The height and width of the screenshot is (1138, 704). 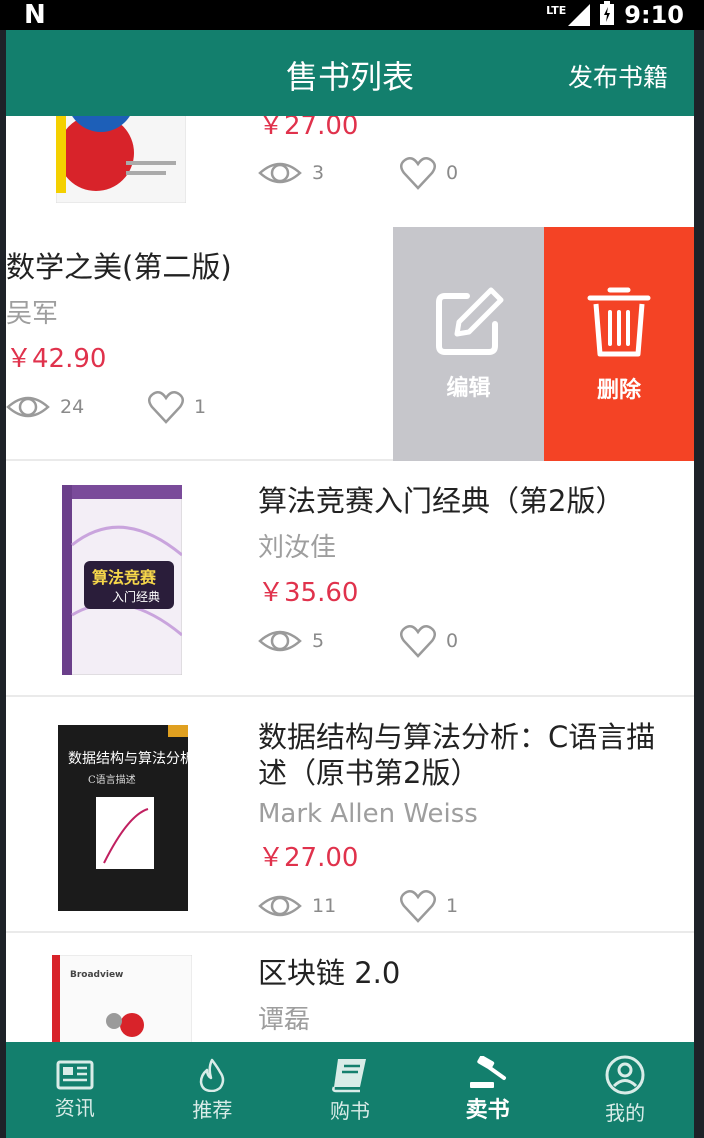 I want to click on edit-icon, so click(x=469, y=321).